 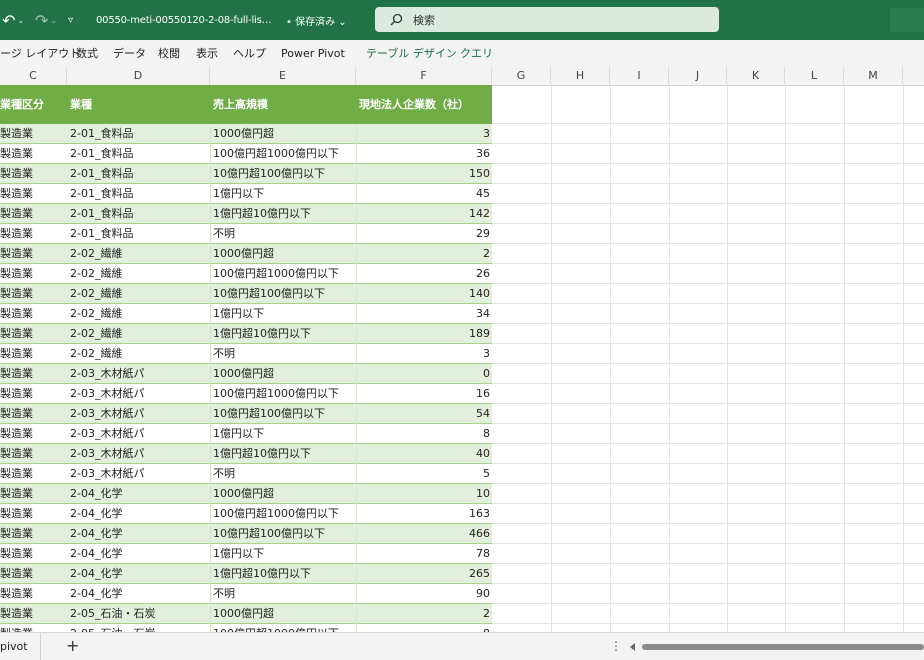 What do you see at coordinates (424, 154) in the screenshot?
I see `cell-company-count: 36` at bounding box center [424, 154].